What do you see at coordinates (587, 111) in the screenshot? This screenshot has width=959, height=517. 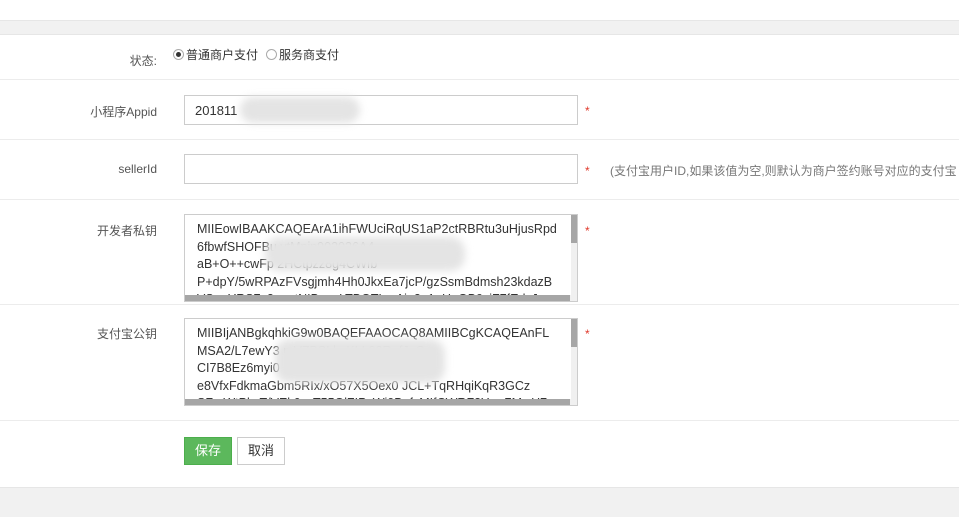 I see `appid-required-mark: *` at bounding box center [587, 111].